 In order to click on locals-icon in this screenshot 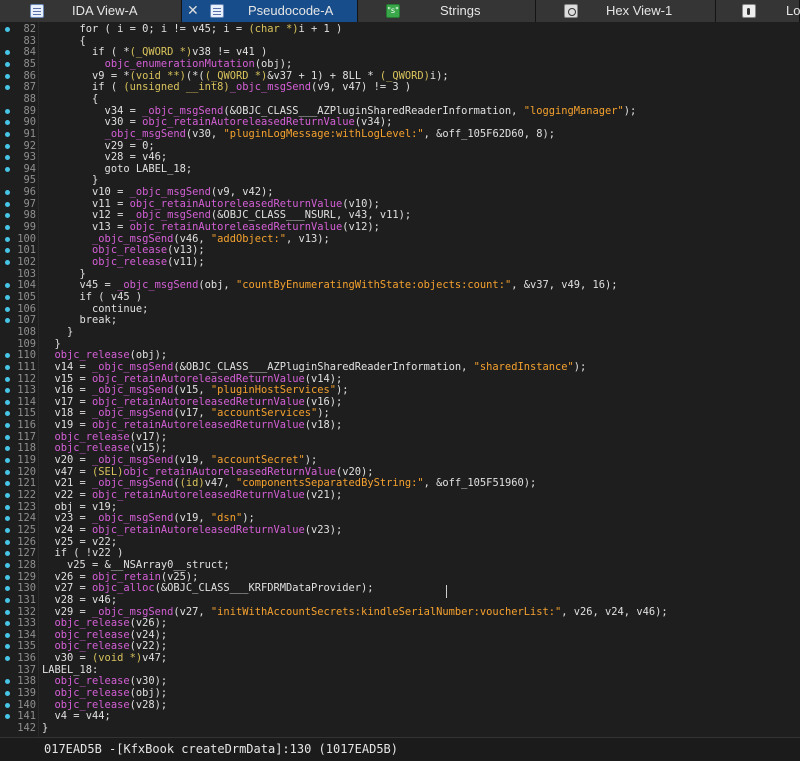, I will do `click(749, 11)`.